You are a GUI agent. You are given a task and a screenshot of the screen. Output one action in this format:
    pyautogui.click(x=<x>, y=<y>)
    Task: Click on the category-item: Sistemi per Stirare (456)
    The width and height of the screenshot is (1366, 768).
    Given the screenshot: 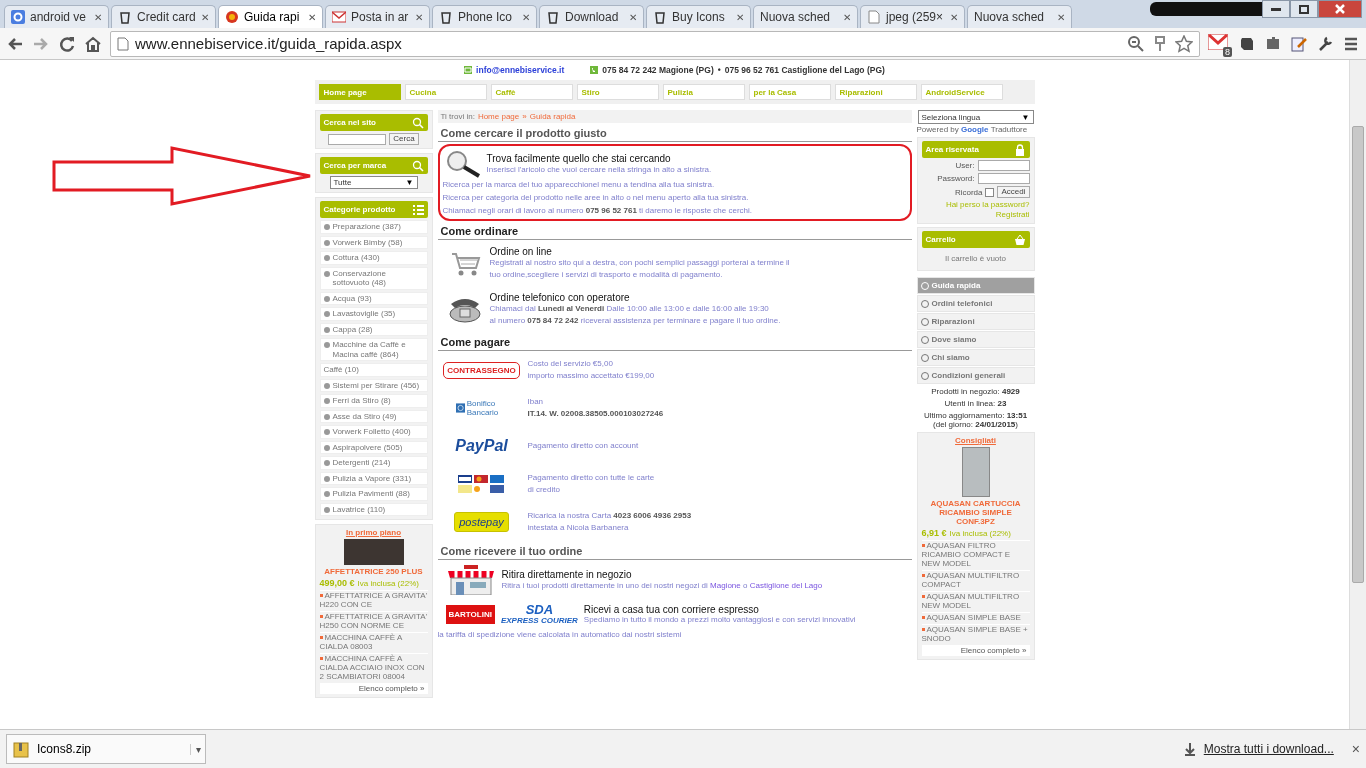 What is the action you would take?
    pyautogui.click(x=373, y=385)
    